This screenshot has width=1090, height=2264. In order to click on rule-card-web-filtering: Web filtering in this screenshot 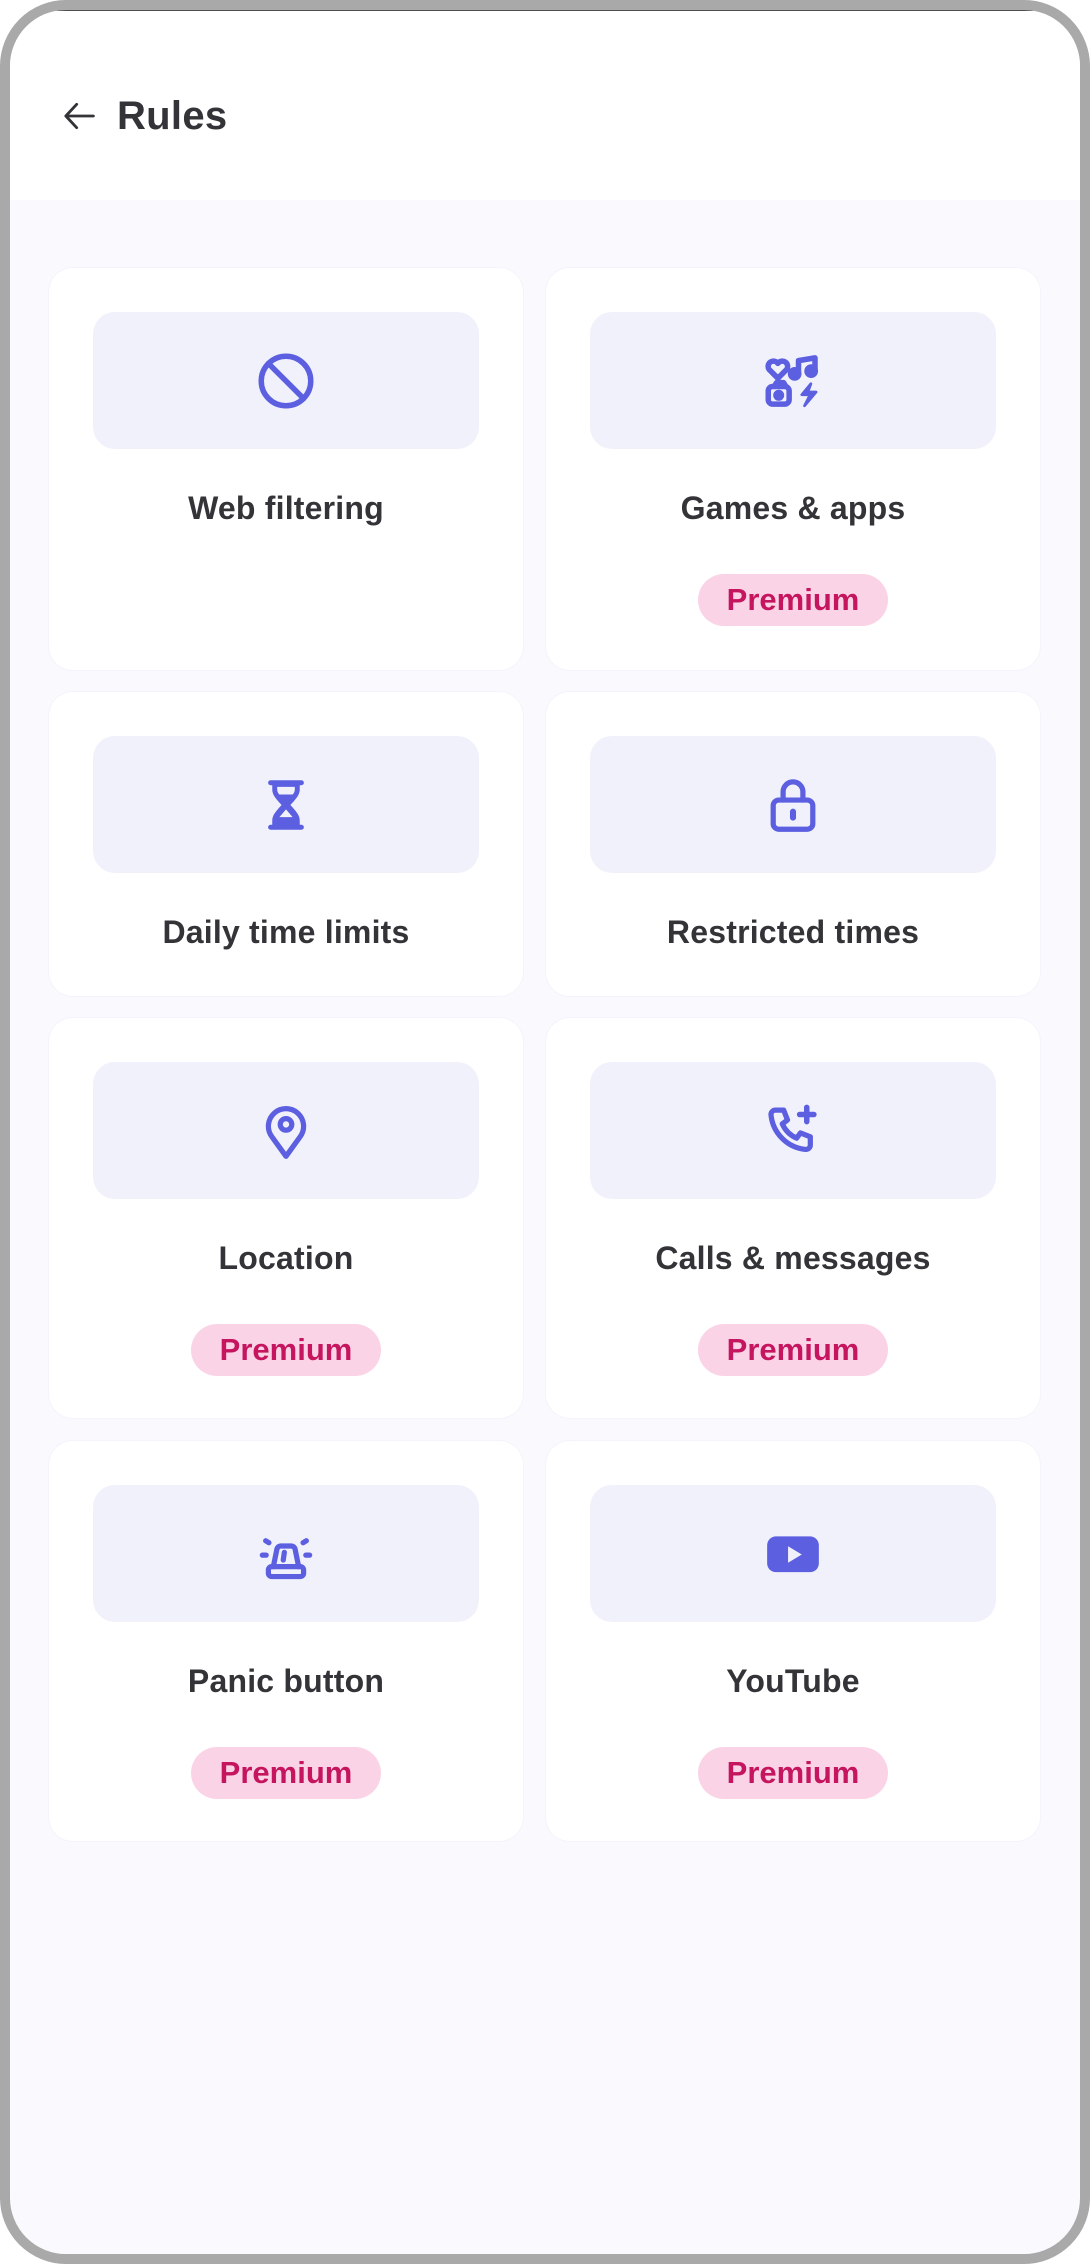, I will do `click(286, 469)`.